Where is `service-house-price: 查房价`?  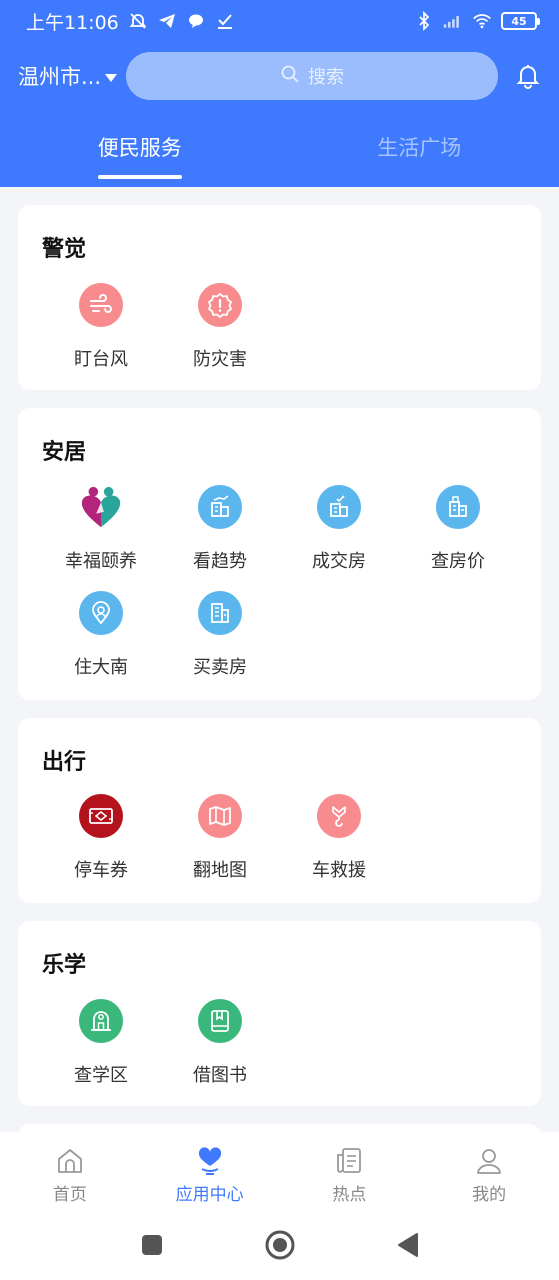
service-house-price: 查房价 is located at coordinates (458, 529).